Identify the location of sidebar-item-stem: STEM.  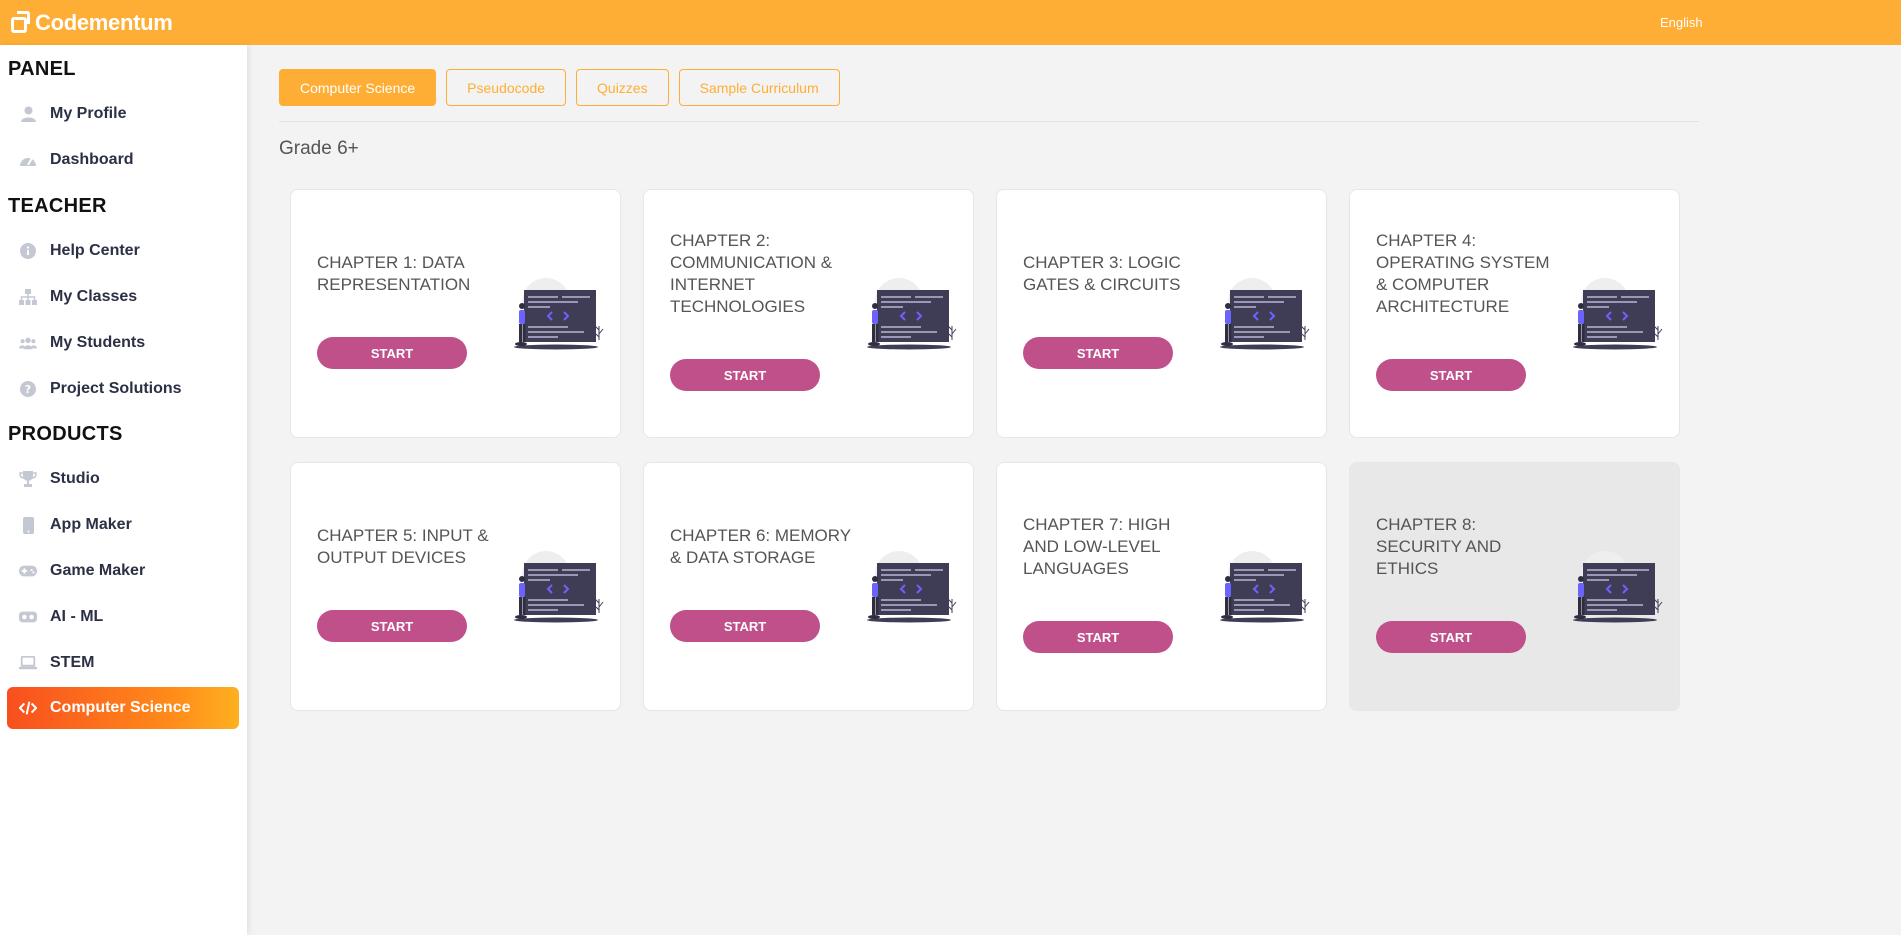
(123, 663).